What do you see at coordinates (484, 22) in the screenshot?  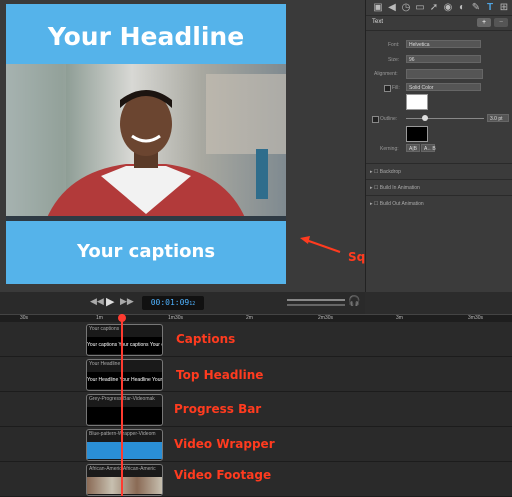 I see `add-button: +` at bounding box center [484, 22].